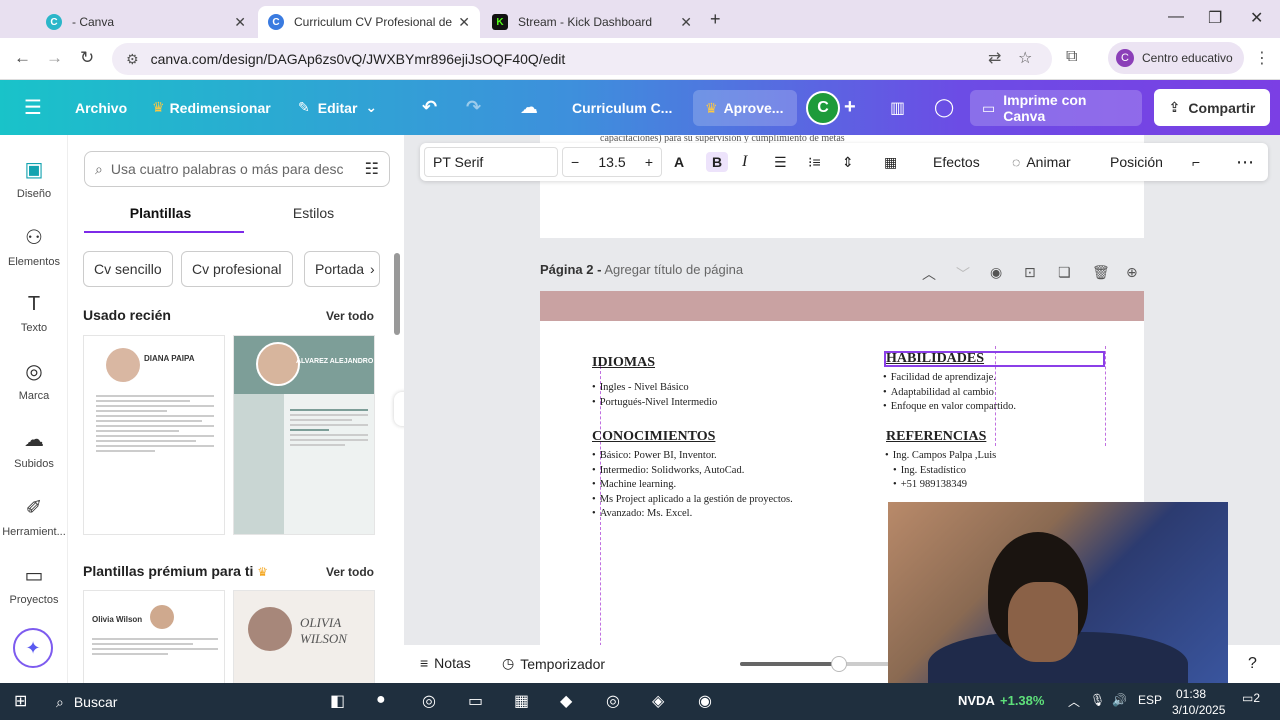  Describe the element at coordinates (211, 107) in the screenshot. I see `redimensionar-button: ♛ Redimensionar` at that location.